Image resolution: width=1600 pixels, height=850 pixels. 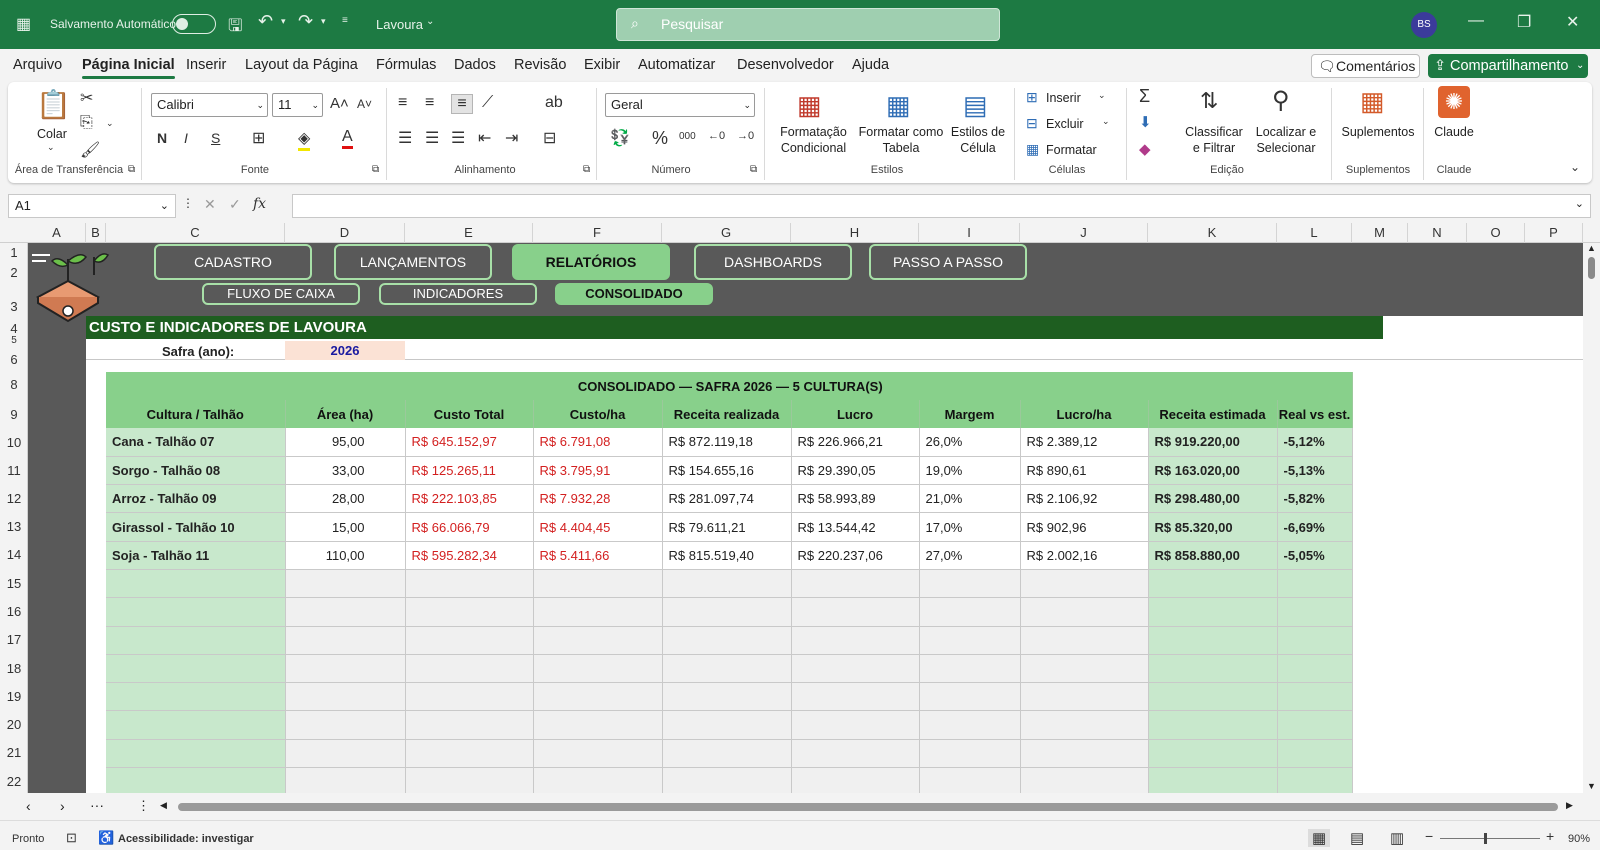 I want to click on increase-decimal-icon: ←0, so click(x=716, y=136).